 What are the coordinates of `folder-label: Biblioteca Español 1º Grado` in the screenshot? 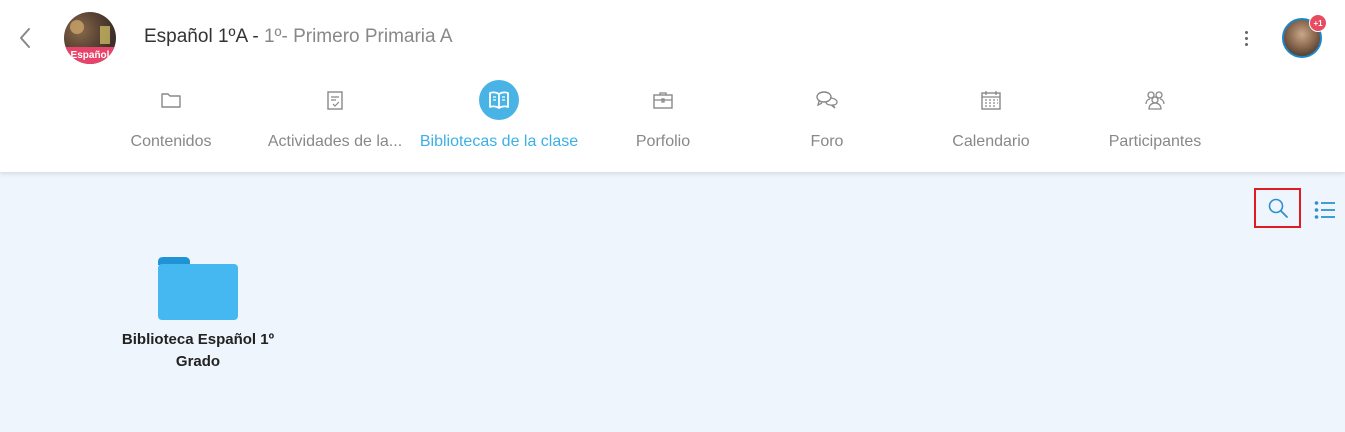 It's located at (198, 350).